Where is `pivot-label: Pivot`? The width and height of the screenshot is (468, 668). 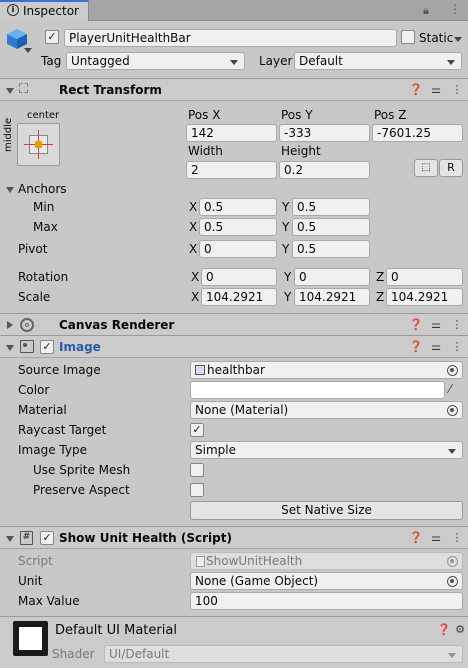 pivot-label: Pivot is located at coordinates (33, 249).